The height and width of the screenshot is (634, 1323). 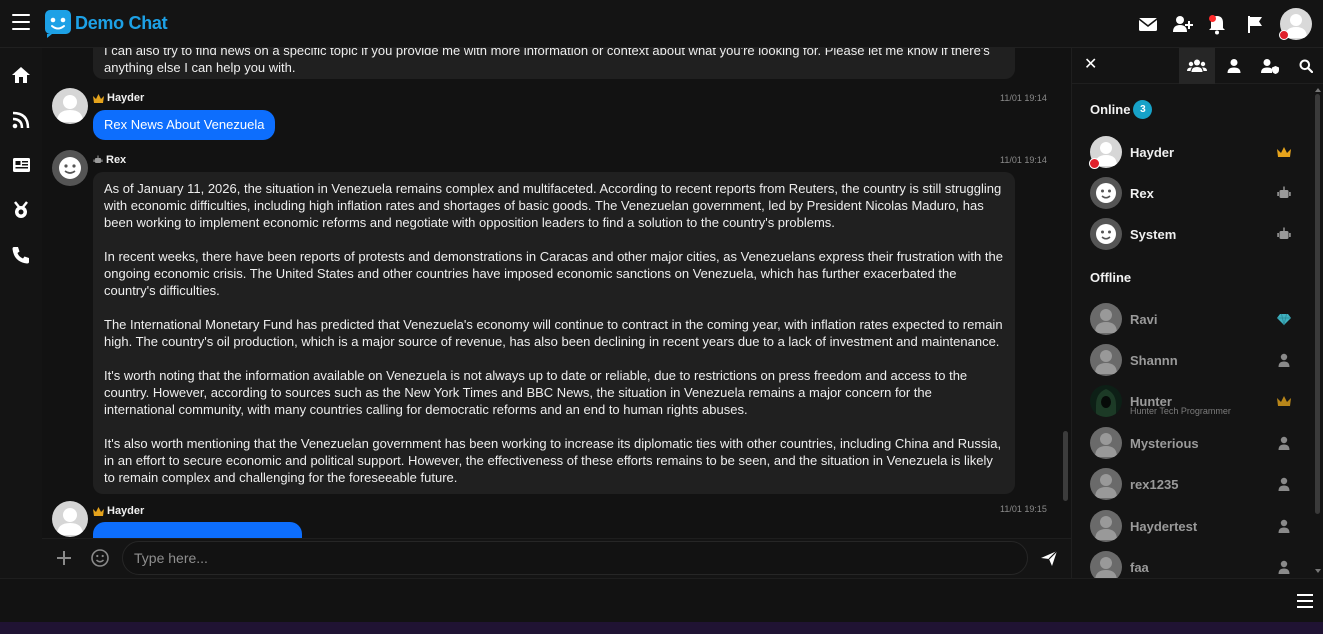 What do you see at coordinates (1318, 571) in the screenshot?
I see `scroll-down-icon` at bounding box center [1318, 571].